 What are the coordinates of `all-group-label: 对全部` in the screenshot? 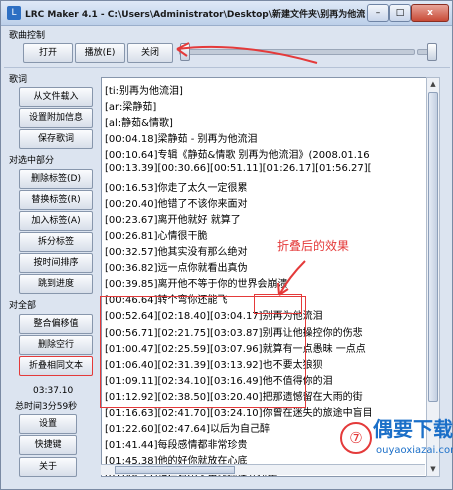 It's located at (23, 306).